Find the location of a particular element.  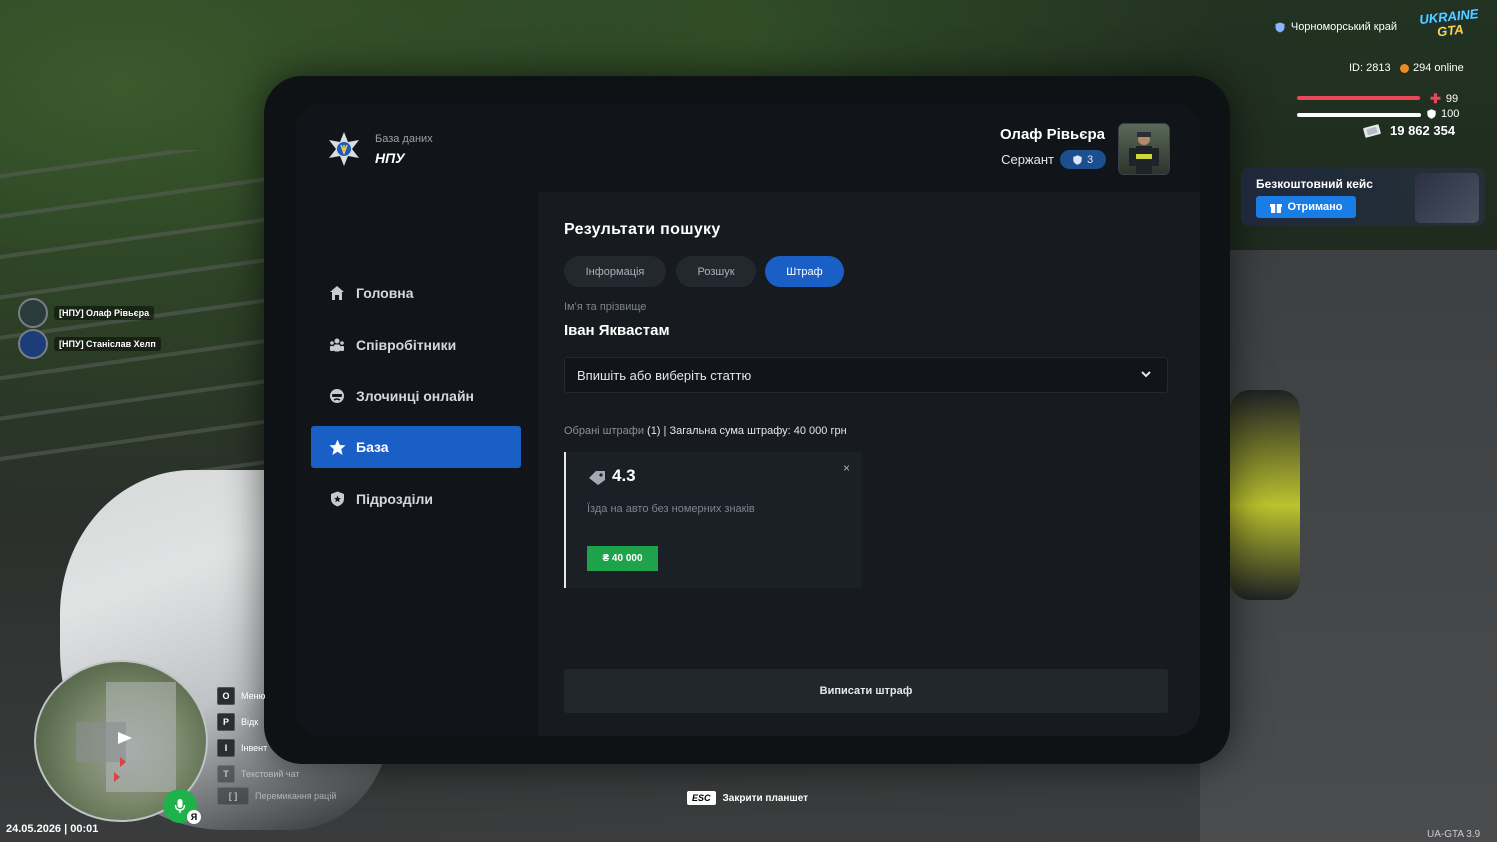

online-count: 294 online is located at coordinates (1432, 68).